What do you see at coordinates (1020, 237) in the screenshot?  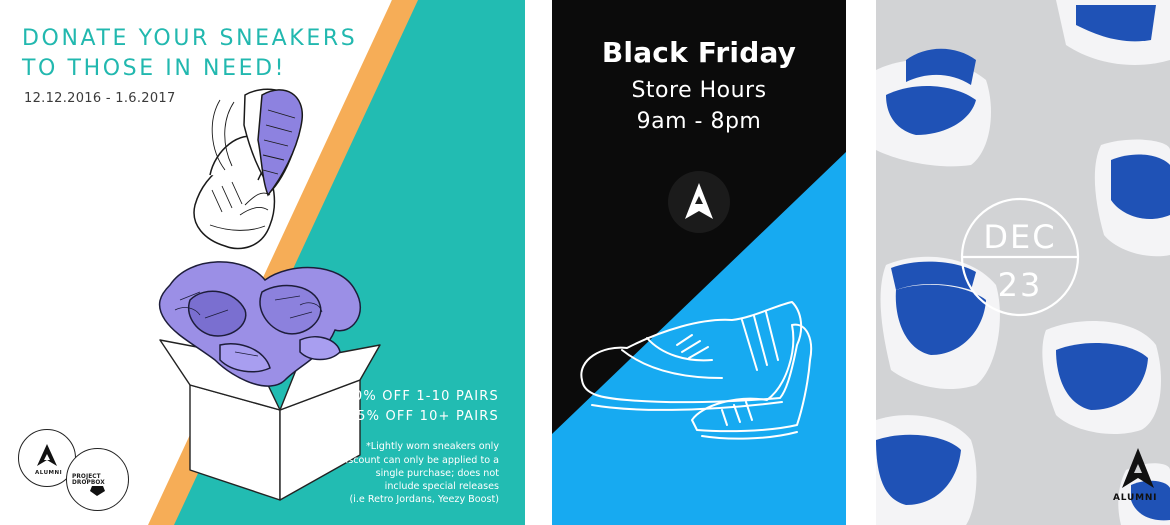 I see `date-month: DEC` at bounding box center [1020, 237].